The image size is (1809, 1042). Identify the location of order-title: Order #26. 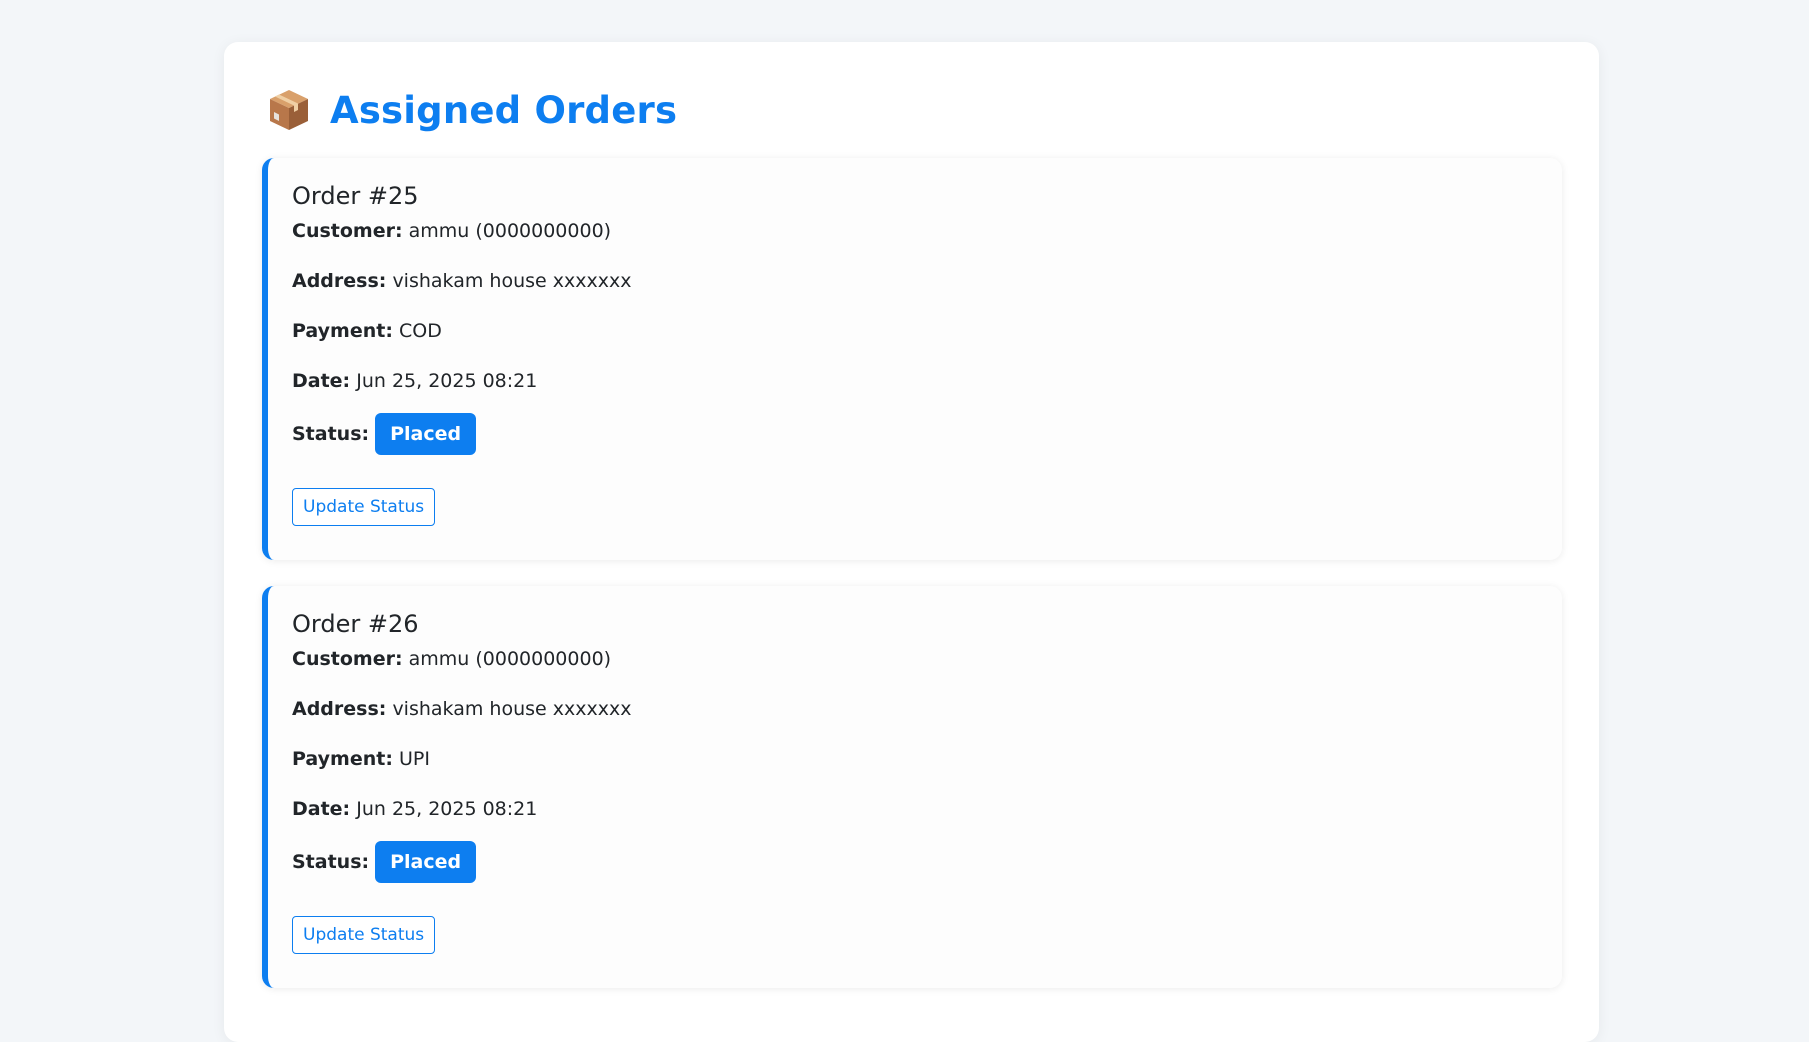
(355, 624).